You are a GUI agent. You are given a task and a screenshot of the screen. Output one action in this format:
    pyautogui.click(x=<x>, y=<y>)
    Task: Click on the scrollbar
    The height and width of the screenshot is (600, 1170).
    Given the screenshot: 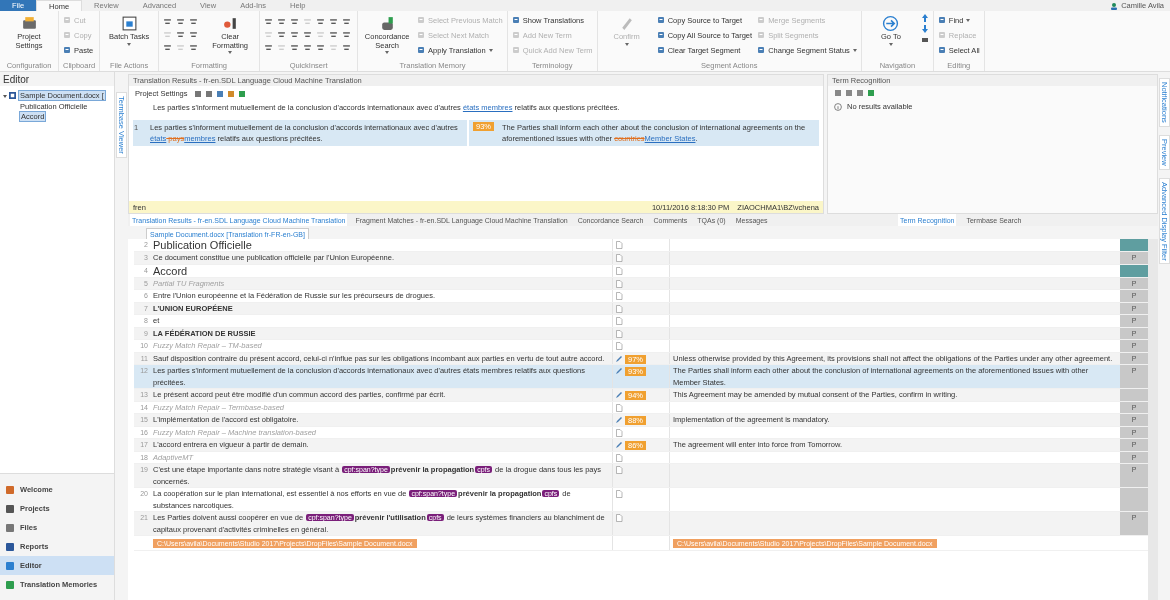 What is the action you would take?
    pyautogui.click(x=1153, y=419)
    